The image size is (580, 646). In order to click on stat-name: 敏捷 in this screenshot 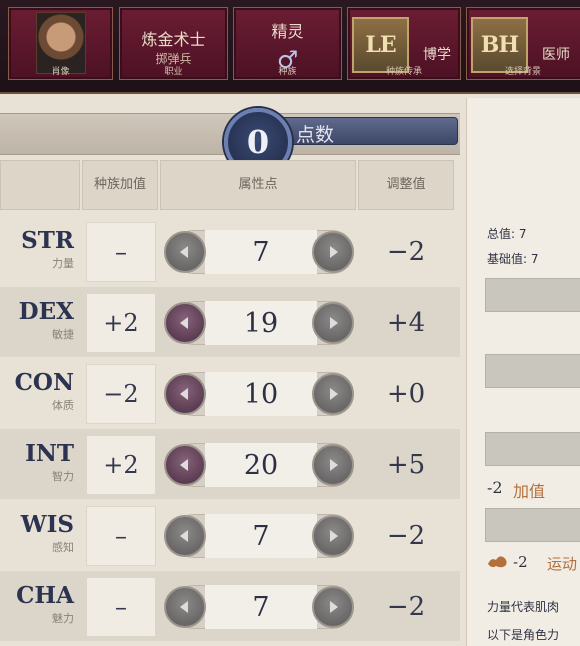, I will do `click(63, 334)`.